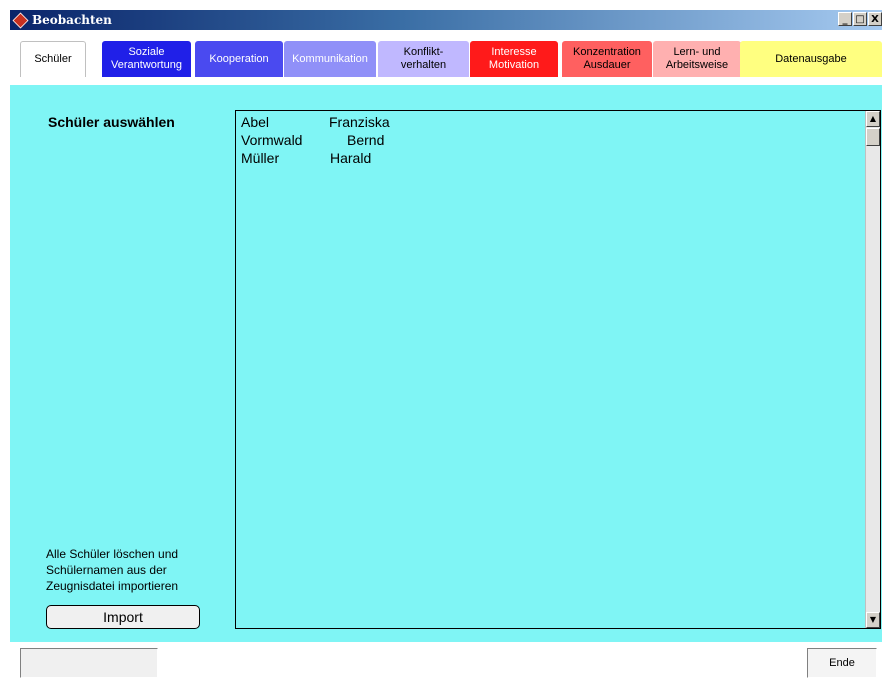 The width and height of the screenshot is (882, 688). I want to click on tab-konzentration-ausdauer: Konzentration Ausdauer, so click(607, 59).